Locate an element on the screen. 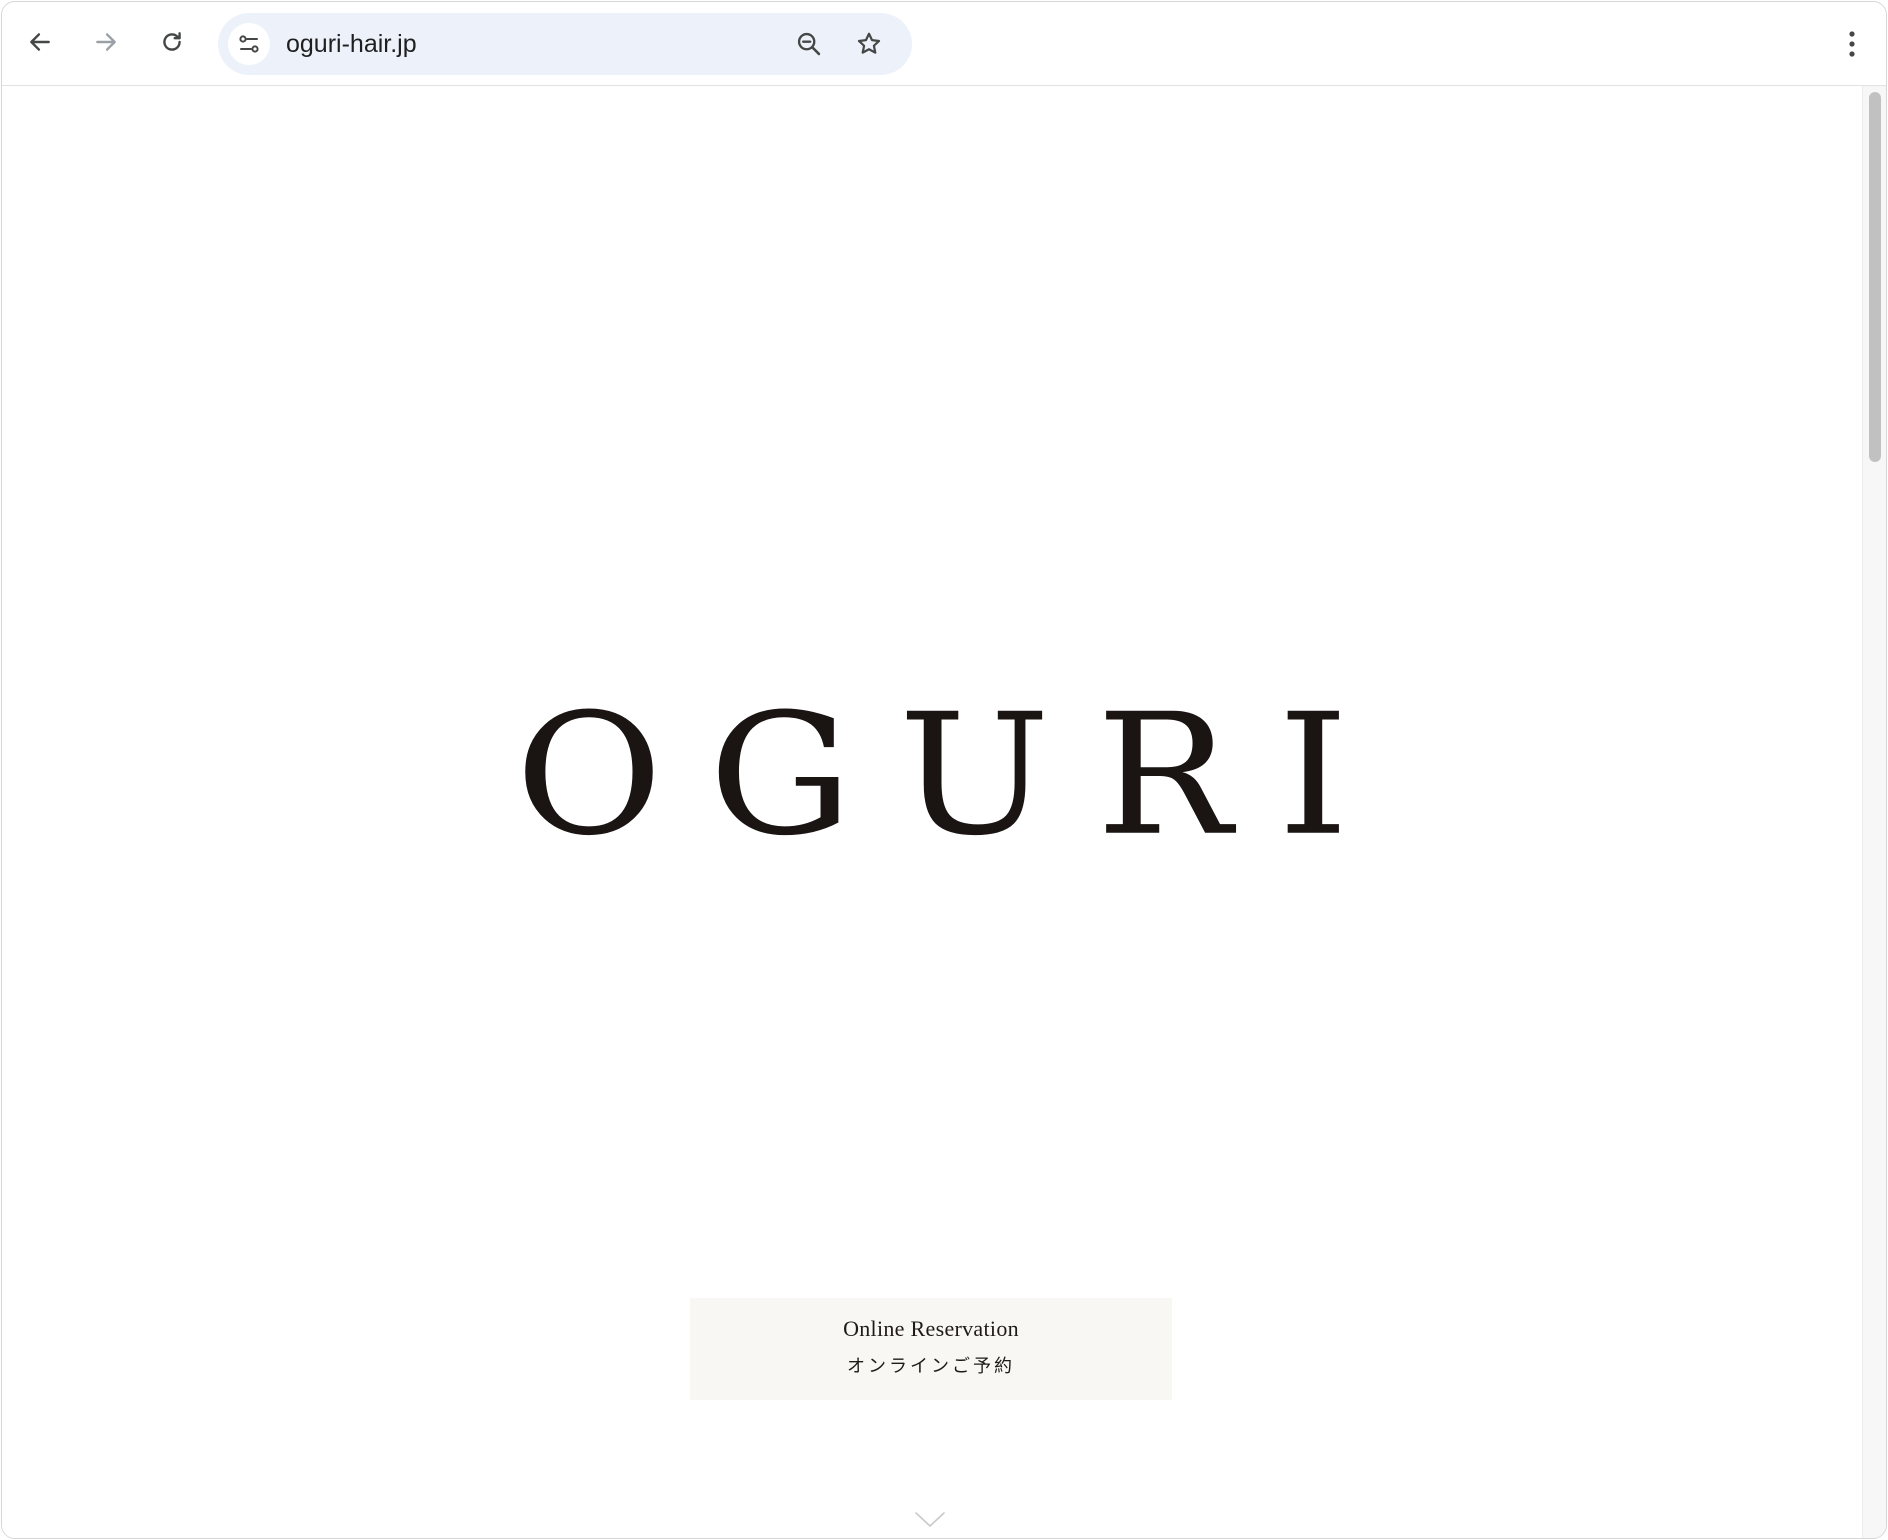 This screenshot has width=1888, height=1540. bookmark-button is located at coordinates (869, 44).